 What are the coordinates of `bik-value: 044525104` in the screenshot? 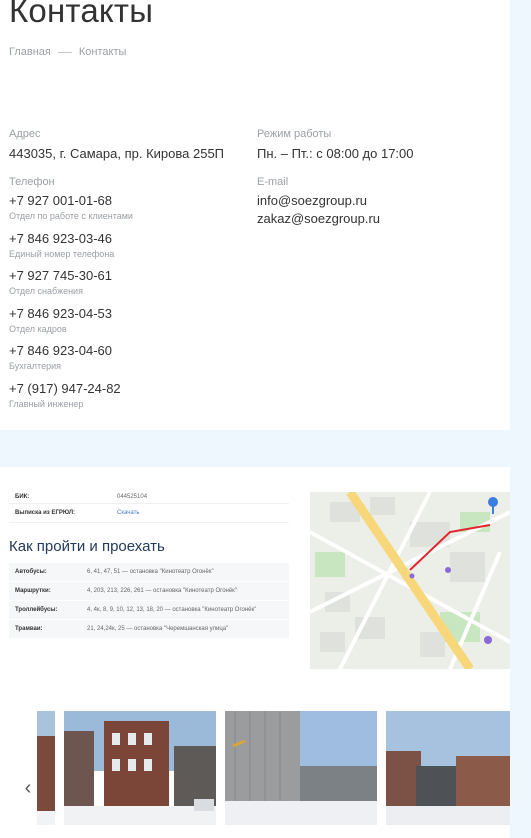 It's located at (200, 497).